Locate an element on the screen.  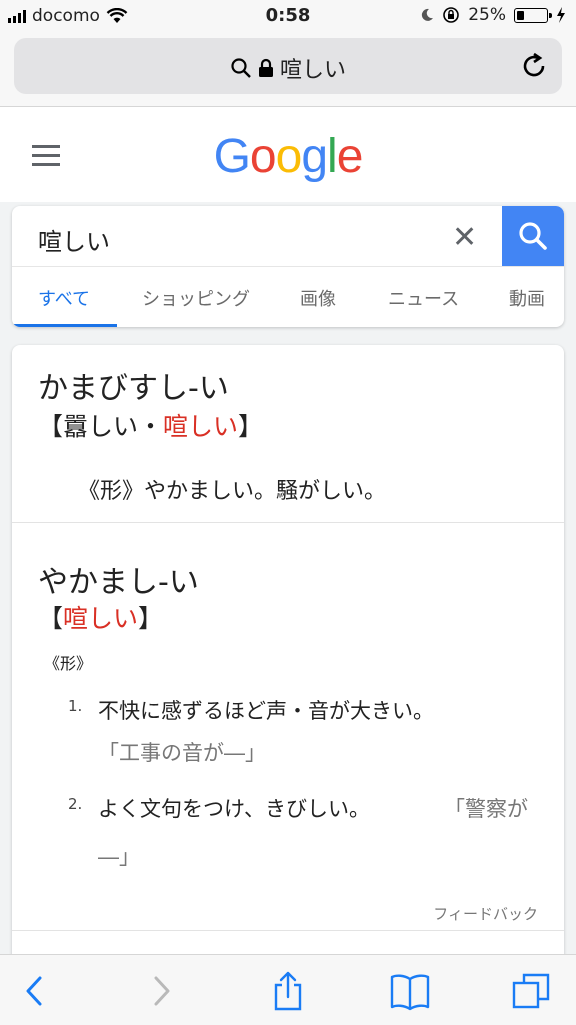
browser-header: 喧しい is located at coordinates (288, 70).